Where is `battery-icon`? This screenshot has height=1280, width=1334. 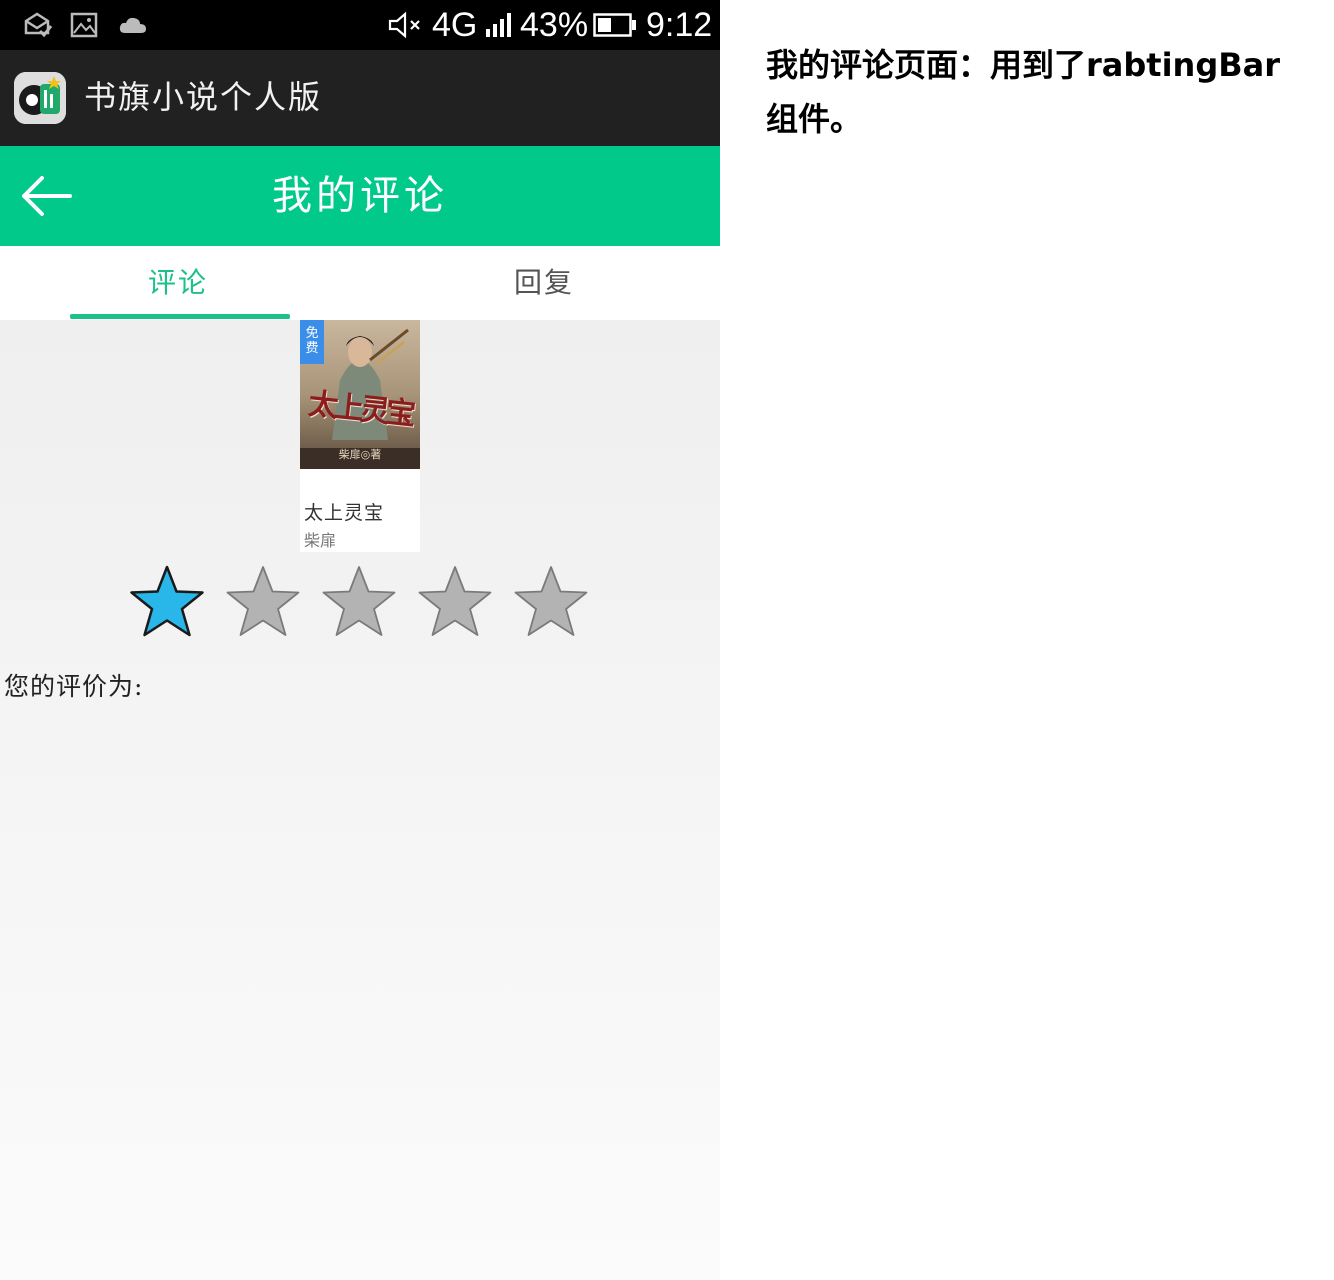
battery-icon is located at coordinates (615, 25).